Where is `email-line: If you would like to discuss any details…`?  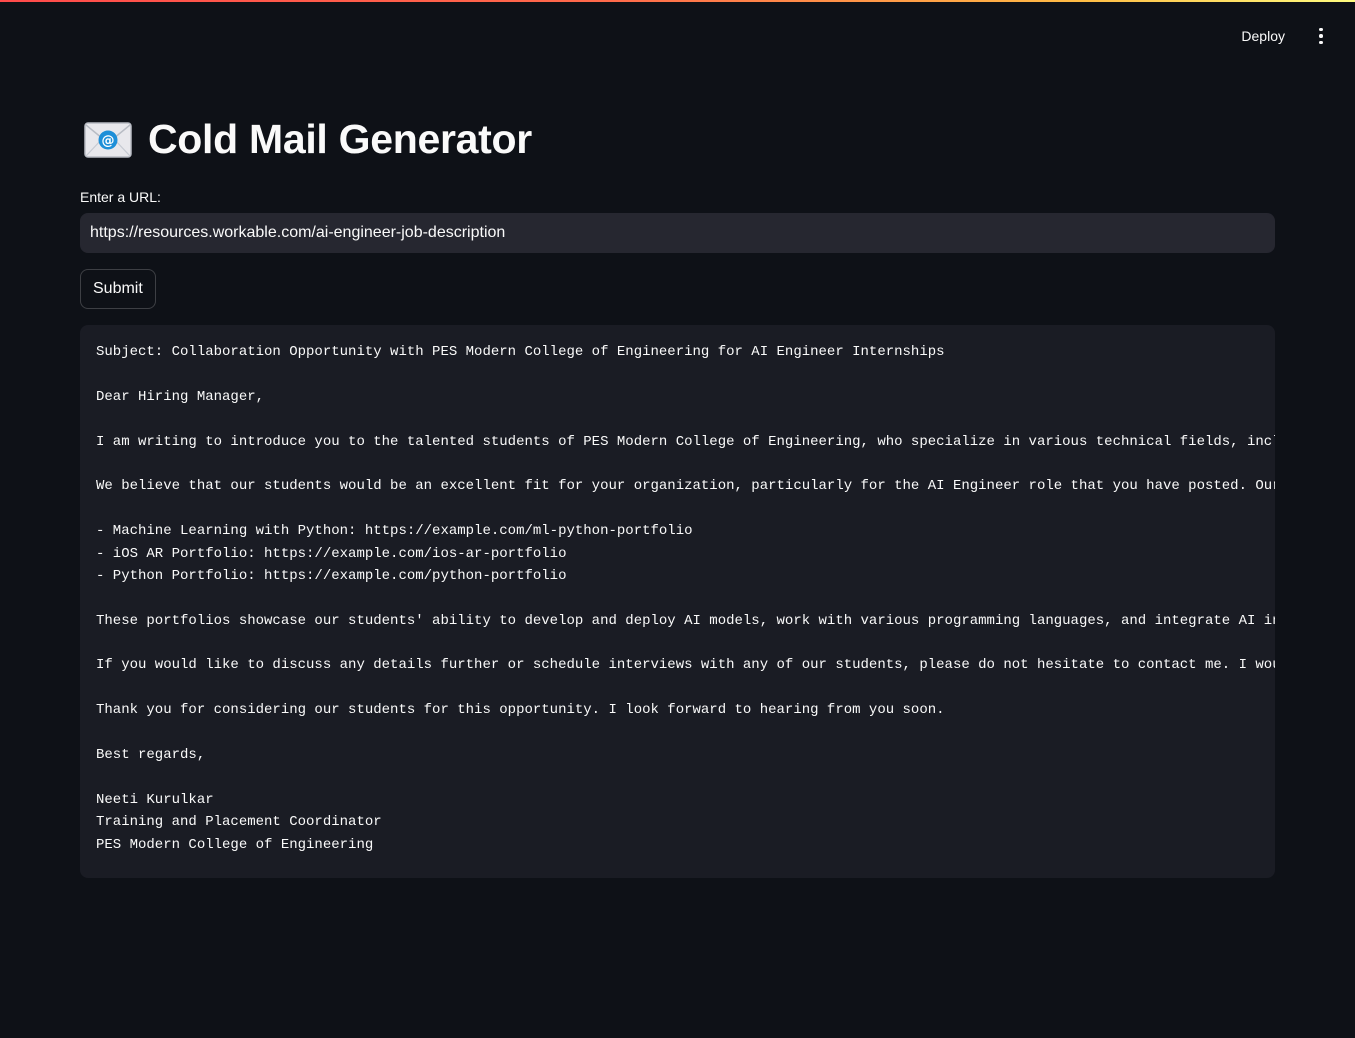
email-line: If you would like to discuss any details… is located at coordinates (685, 665).